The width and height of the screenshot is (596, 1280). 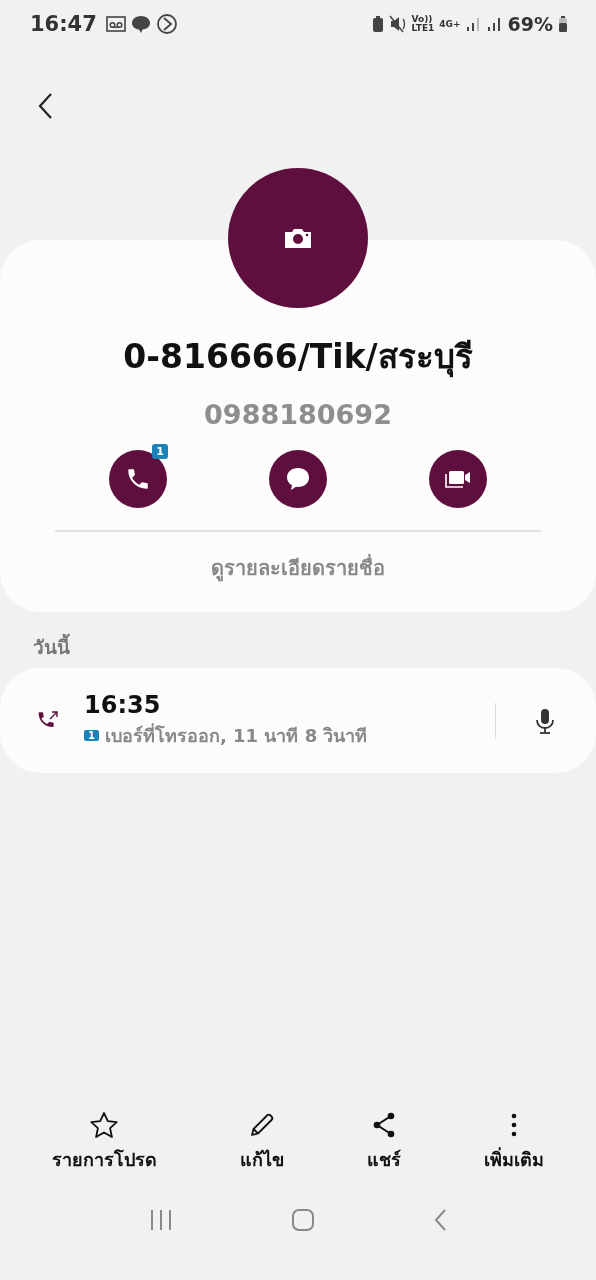 What do you see at coordinates (384, 1142) in the screenshot?
I see `share-button: แชร์` at bounding box center [384, 1142].